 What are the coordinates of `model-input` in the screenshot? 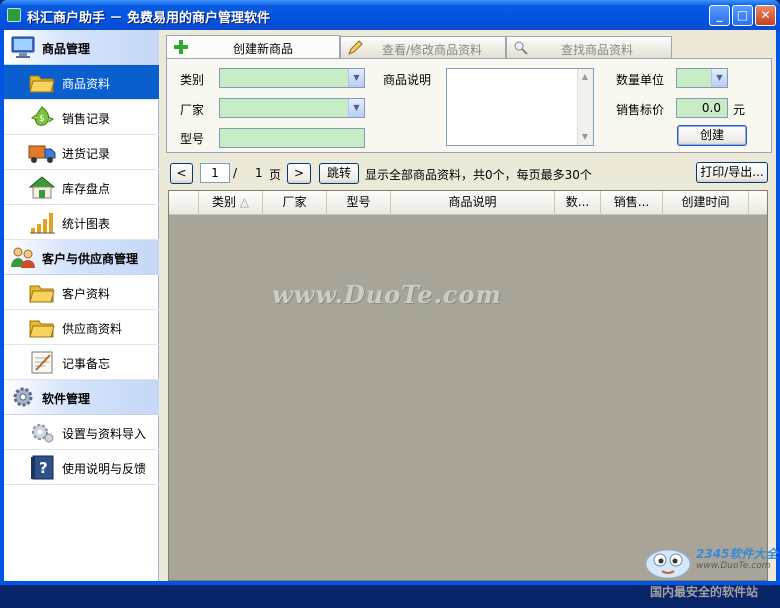 It's located at (292, 138).